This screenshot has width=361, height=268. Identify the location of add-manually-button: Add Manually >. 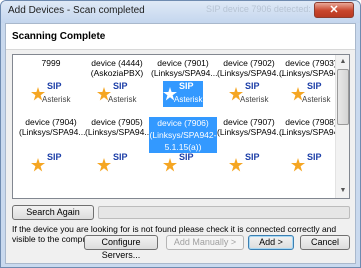
(205, 242).